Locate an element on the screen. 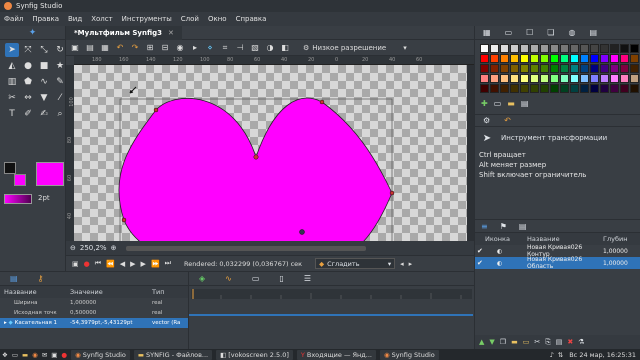  quality-selector: ⚙ Низкое разрешение ▾ is located at coordinates (355, 48).